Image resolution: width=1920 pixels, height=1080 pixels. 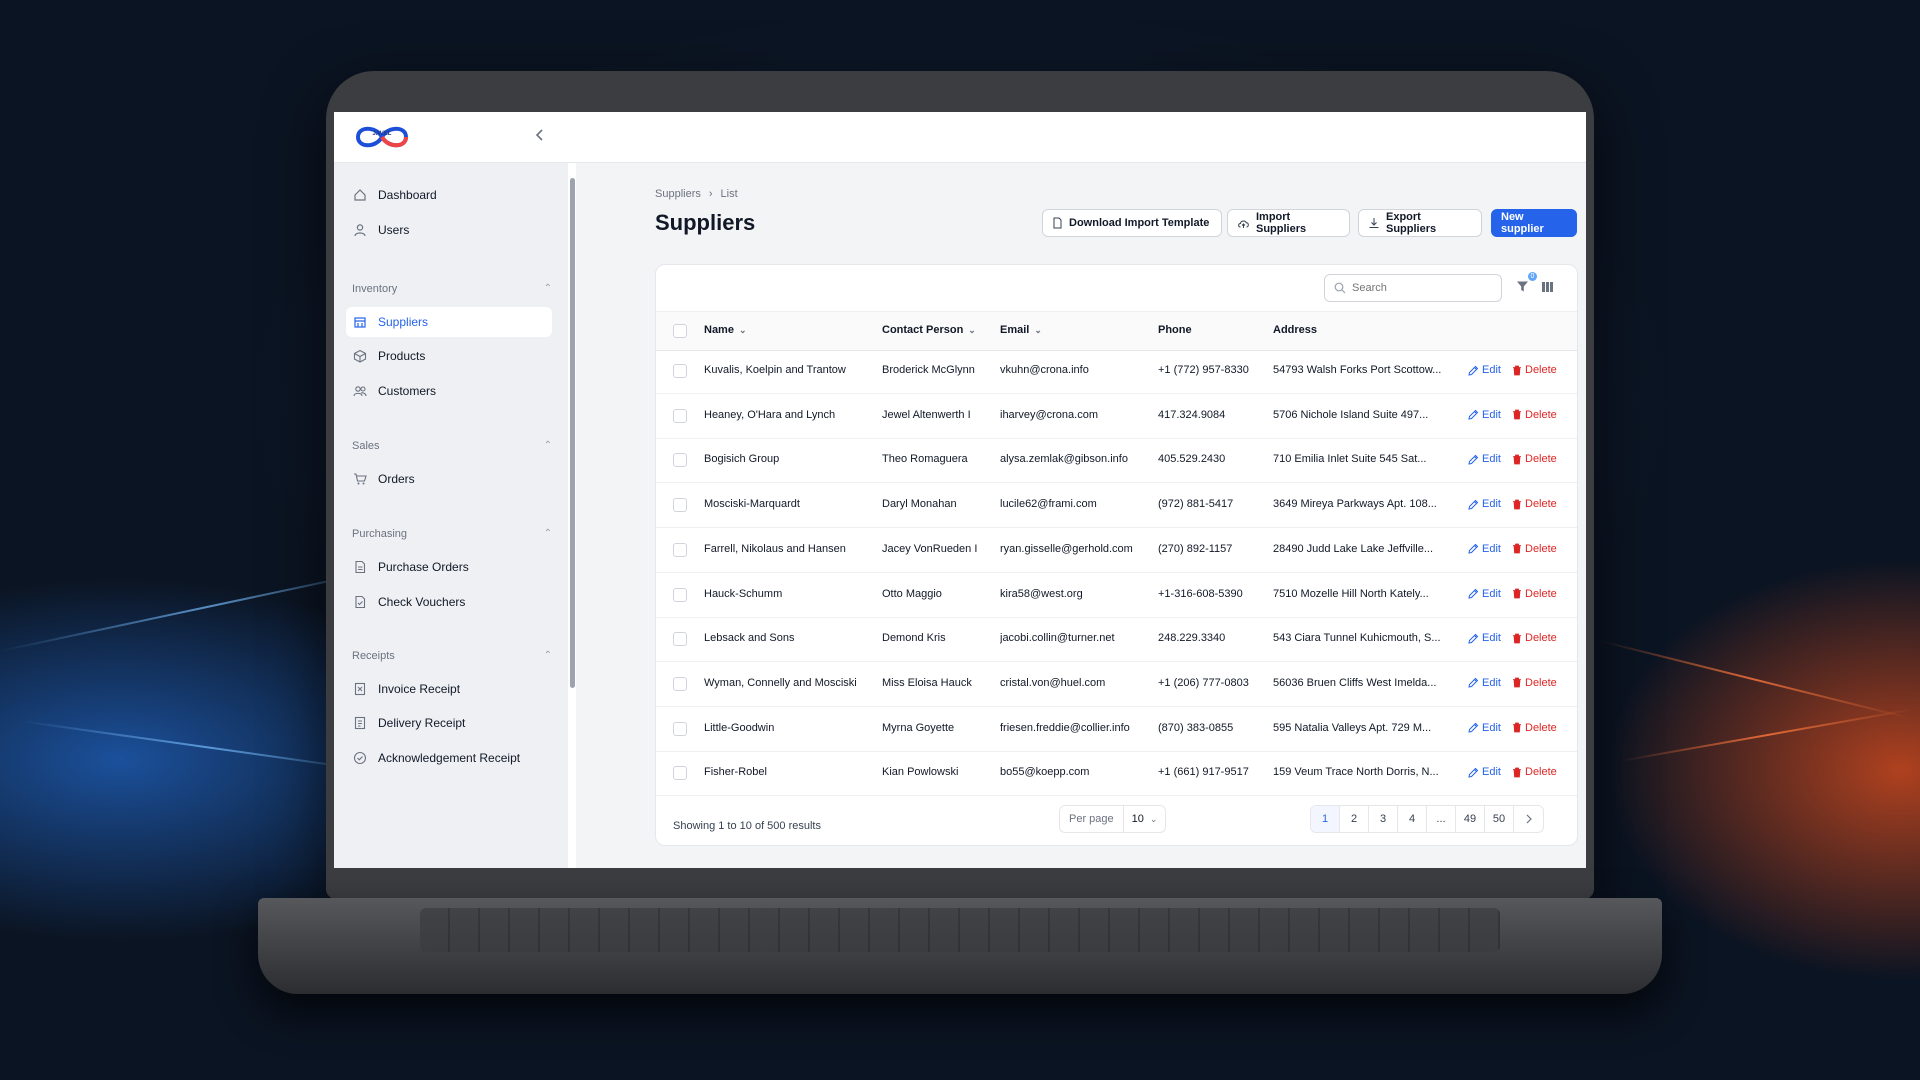 I want to click on edit-label: Edit, so click(x=1491, y=370).